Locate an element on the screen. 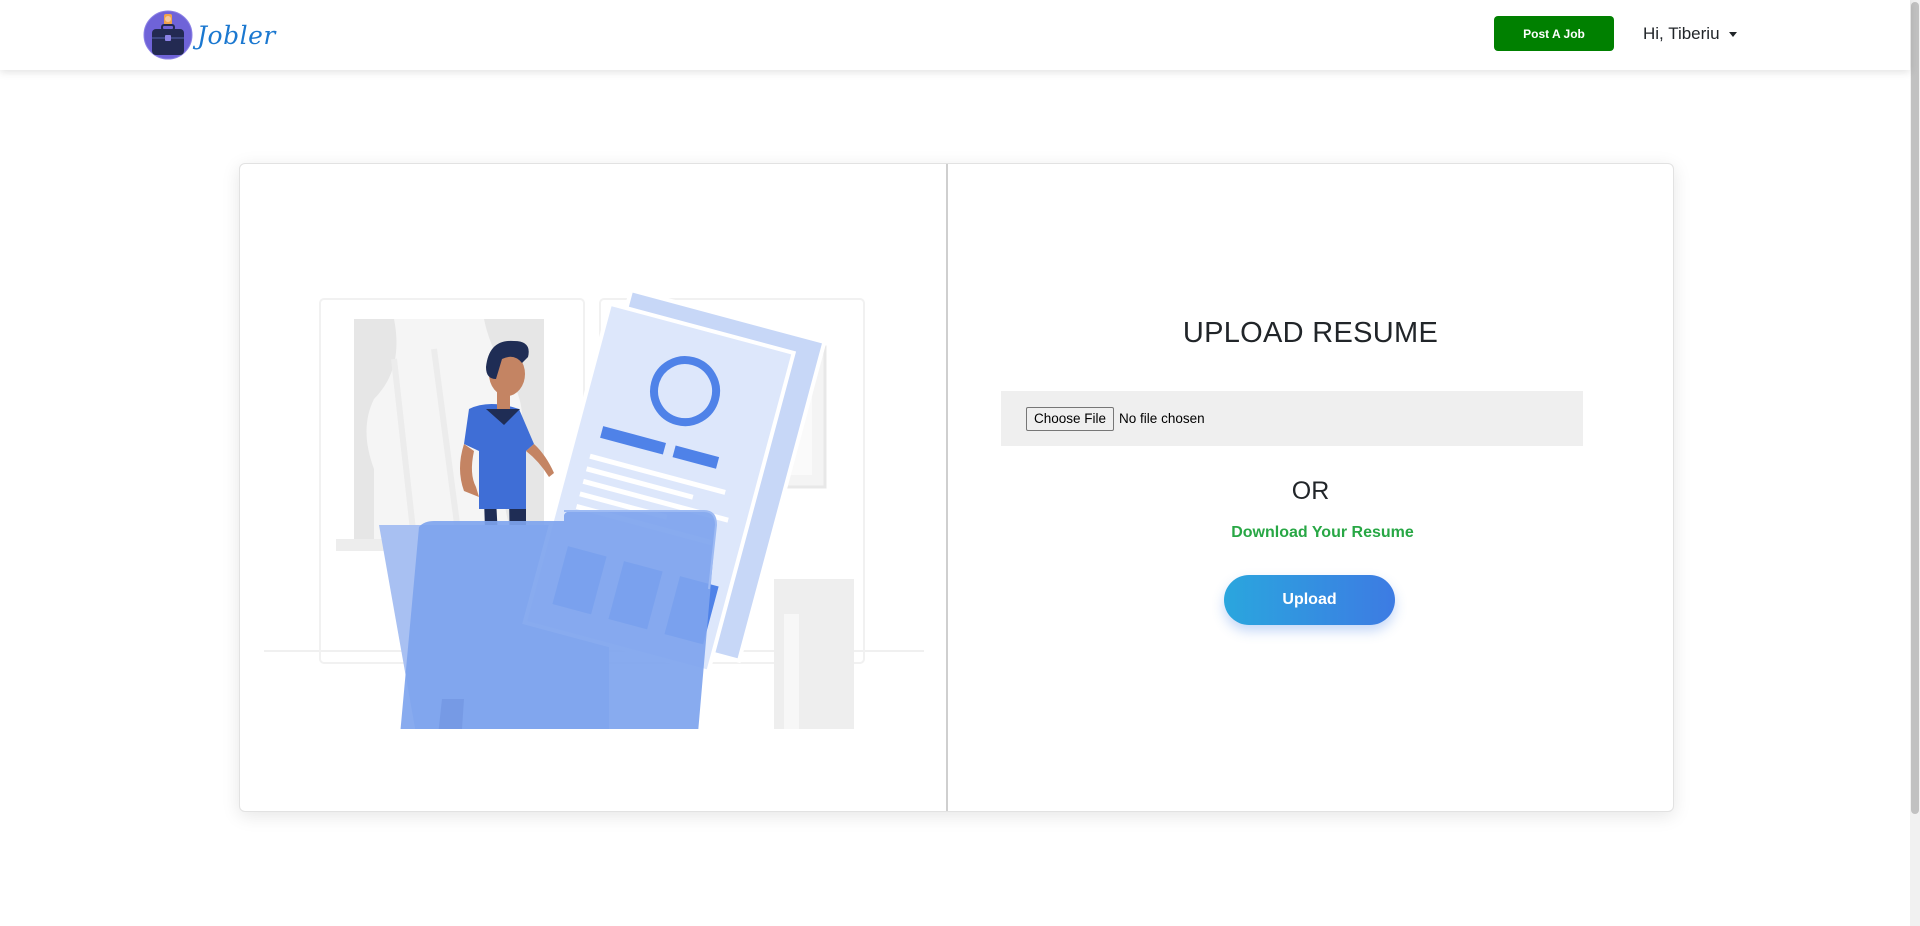 The height and width of the screenshot is (926, 1920). brand-logo-link: Jobler is located at coordinates (209, 35).